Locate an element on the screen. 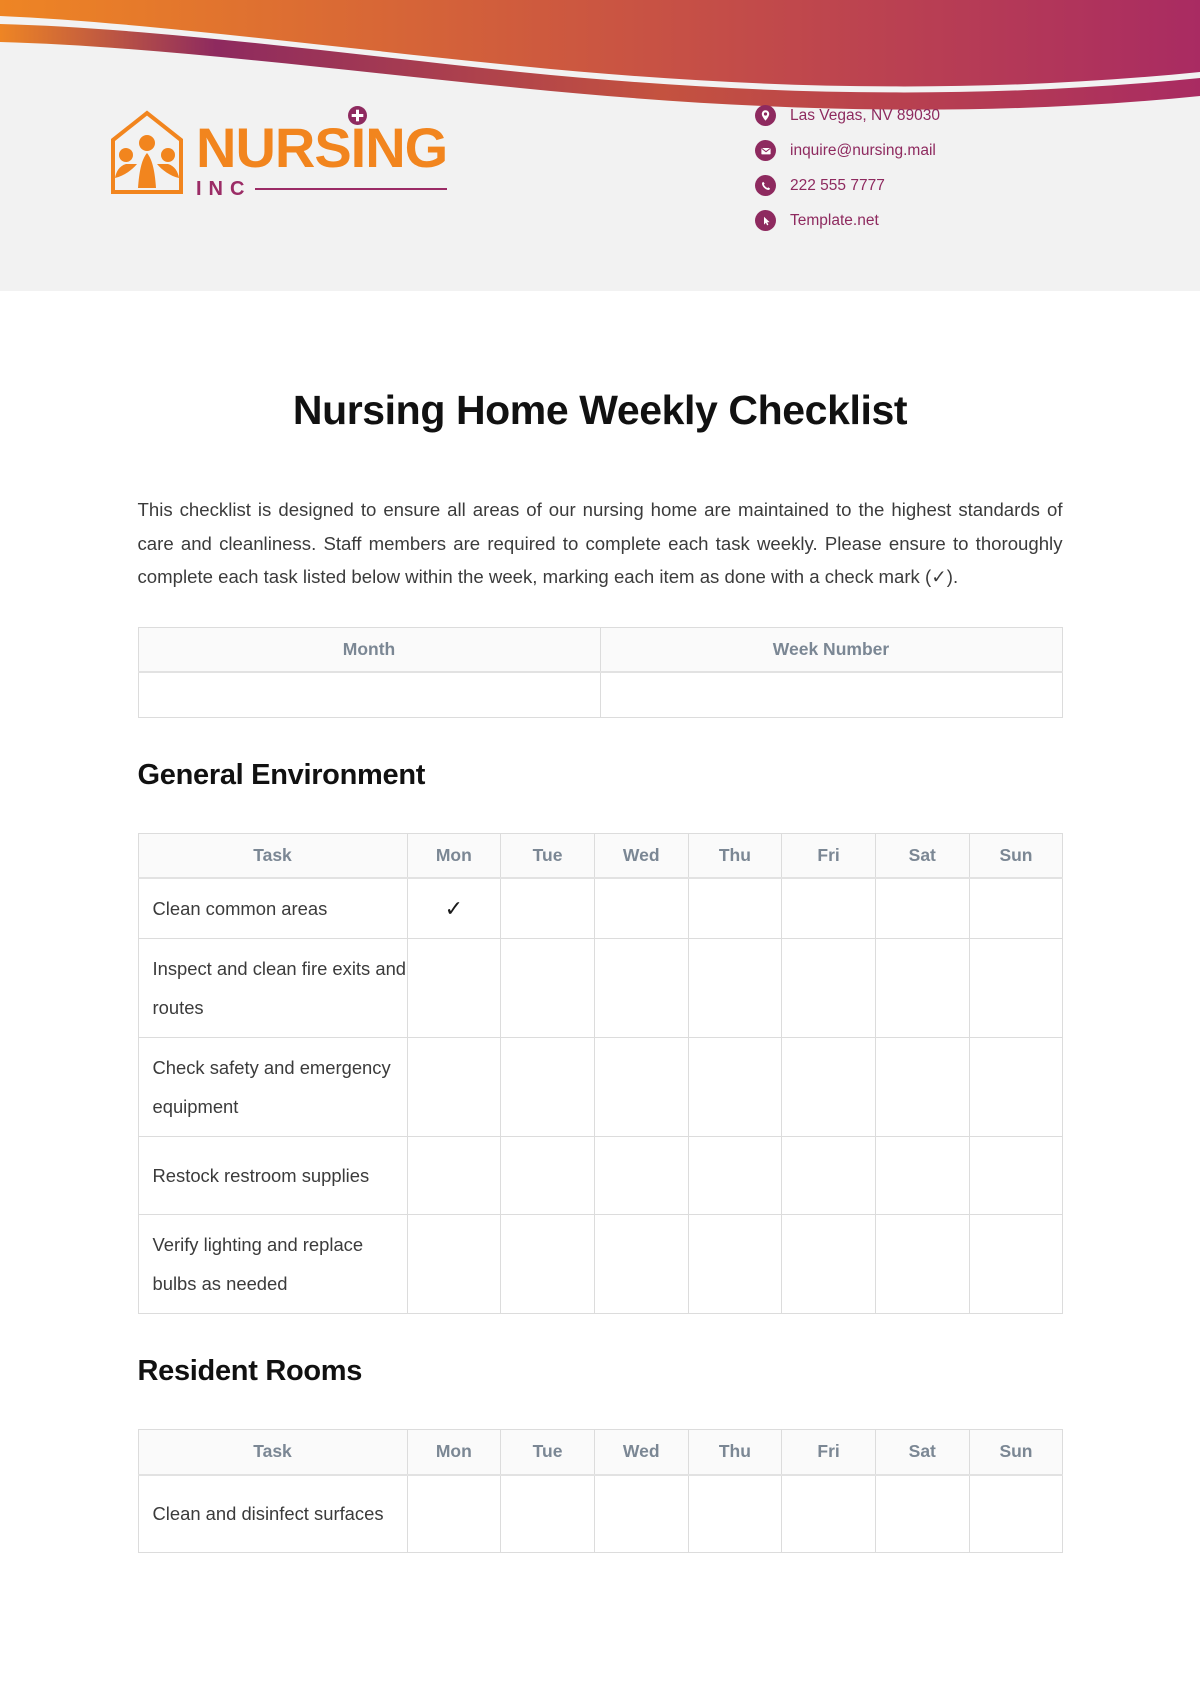 The height and width of the screenshot is (1702, 1200). brand-logo: NURSING INC is located at coordinates (278, 153).